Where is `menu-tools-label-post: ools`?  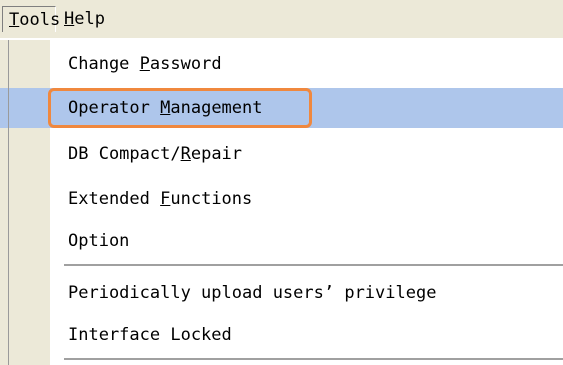
menu-tools-label-post: ools is located at coordinates (40, 20).